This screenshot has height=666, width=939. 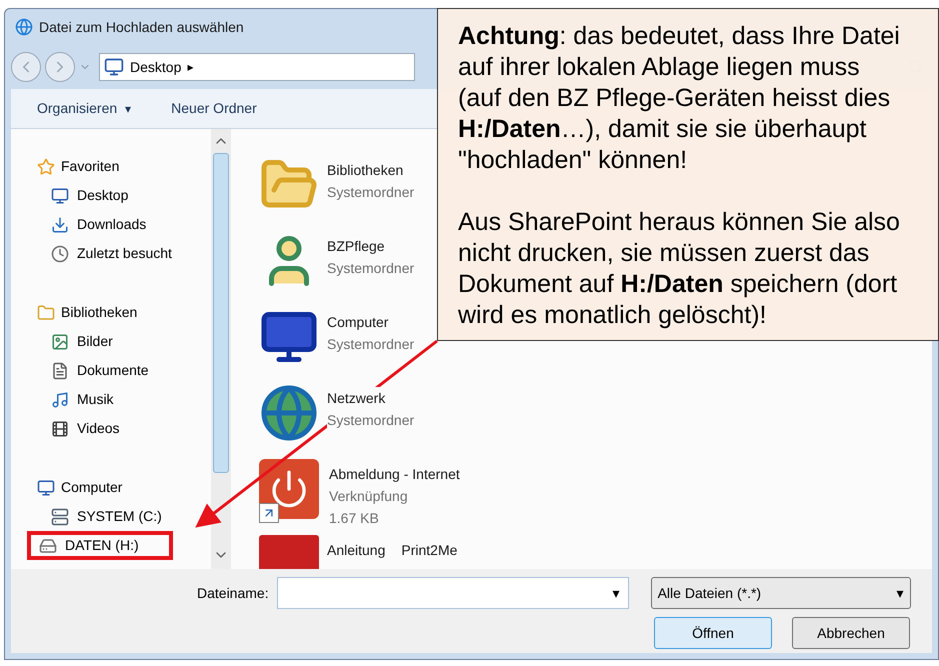 What do you see at coordinates (359, 491) in the screenshot?
I see `file-item: Abmeldung - Internet Verknüpfung 1.67 KB` at bounding box center [359, 491].